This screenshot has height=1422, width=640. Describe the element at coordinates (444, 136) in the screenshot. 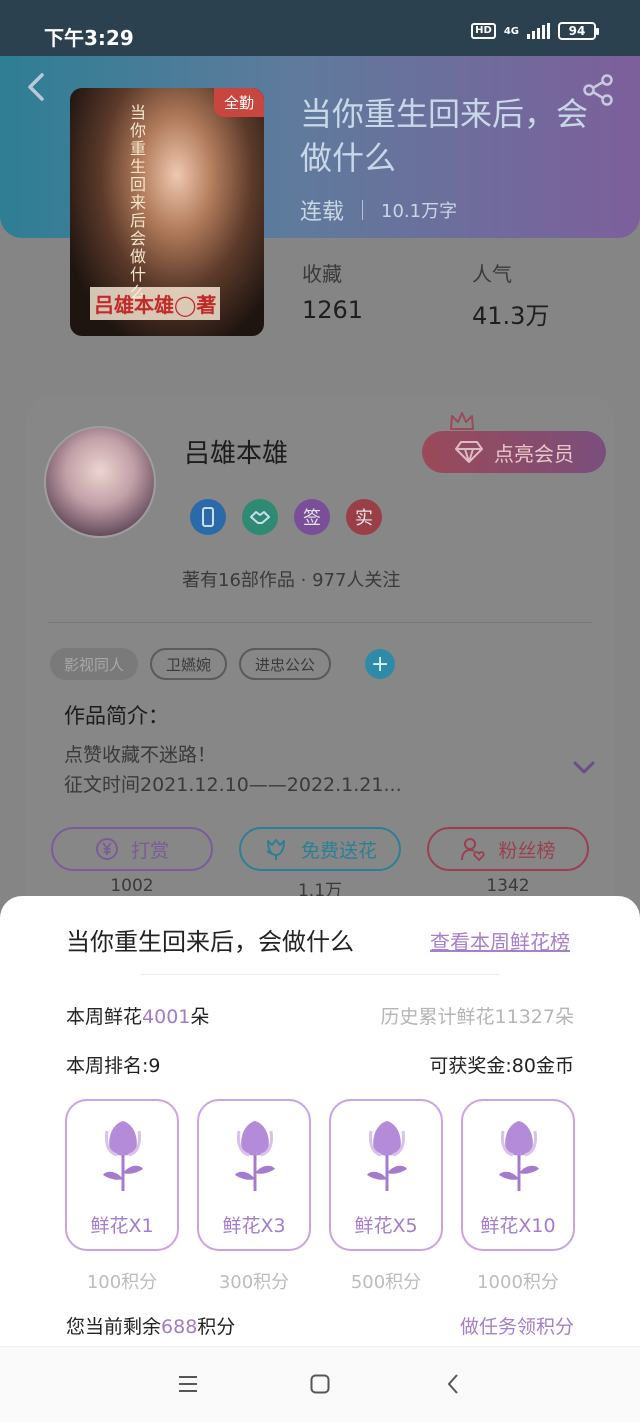

I see `book-title: 当你重生回来后，会做什么` at that location.